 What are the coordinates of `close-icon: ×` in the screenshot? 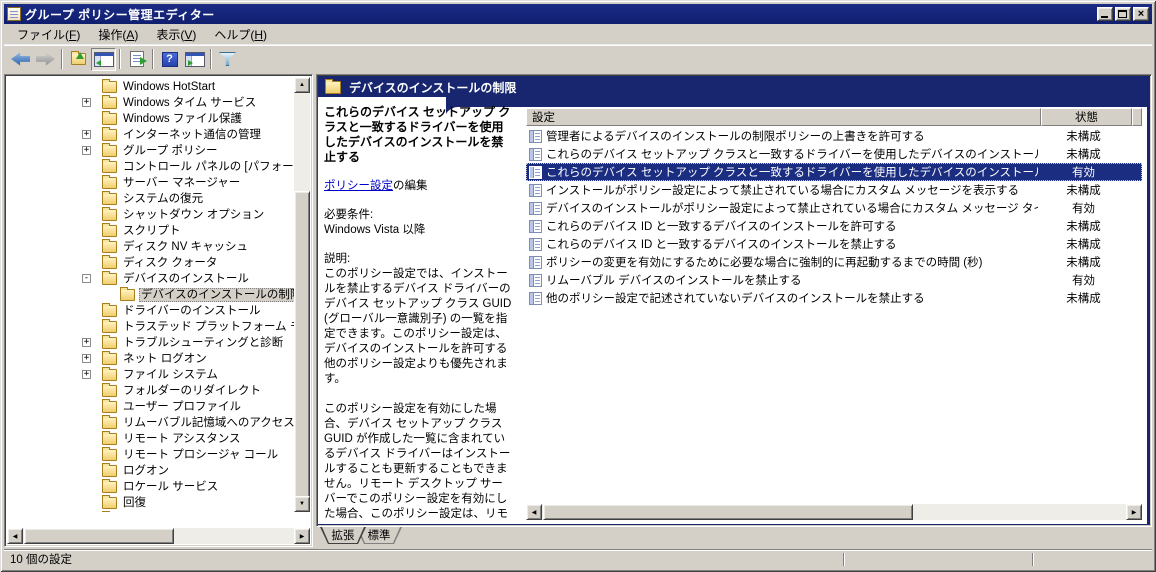 It's located at (1141, 14).